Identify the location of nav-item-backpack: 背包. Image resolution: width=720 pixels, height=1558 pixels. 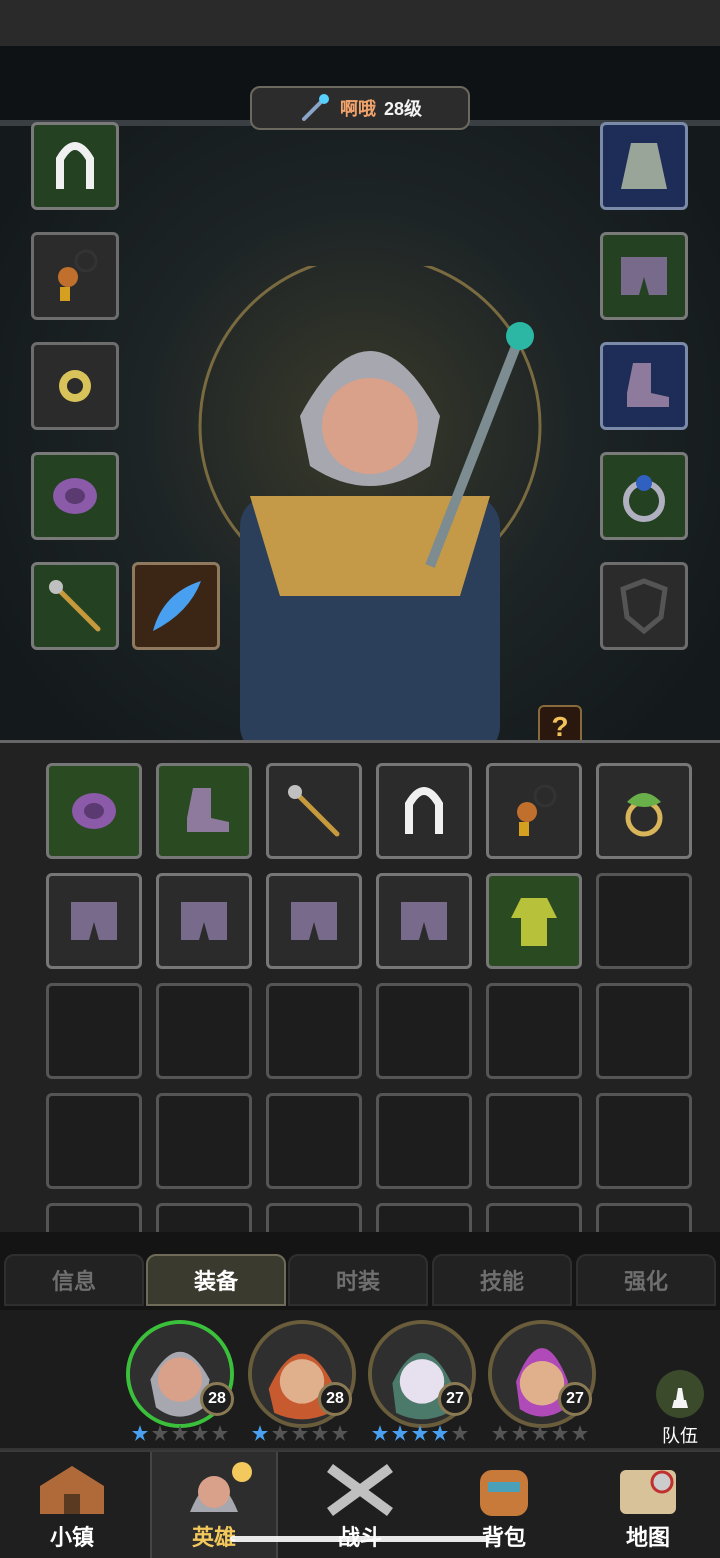
(504, 1505).